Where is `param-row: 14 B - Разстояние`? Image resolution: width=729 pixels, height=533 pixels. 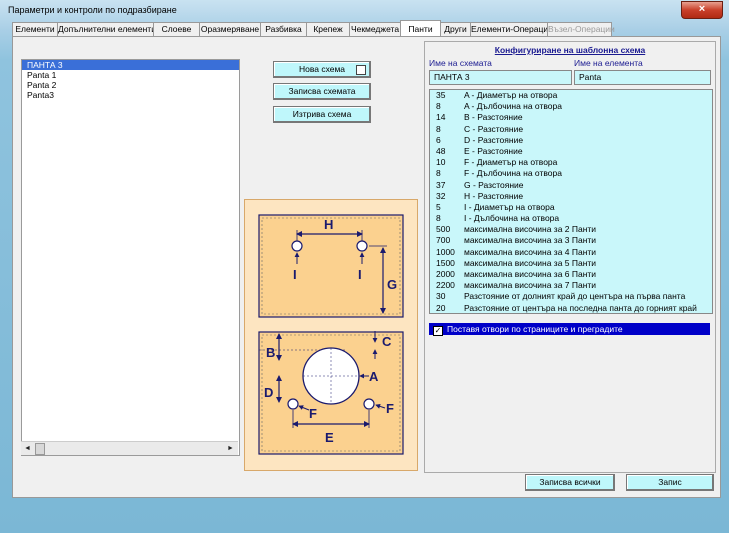 param-row: 14 B - Разстояние is located at coordinates (571, 117).